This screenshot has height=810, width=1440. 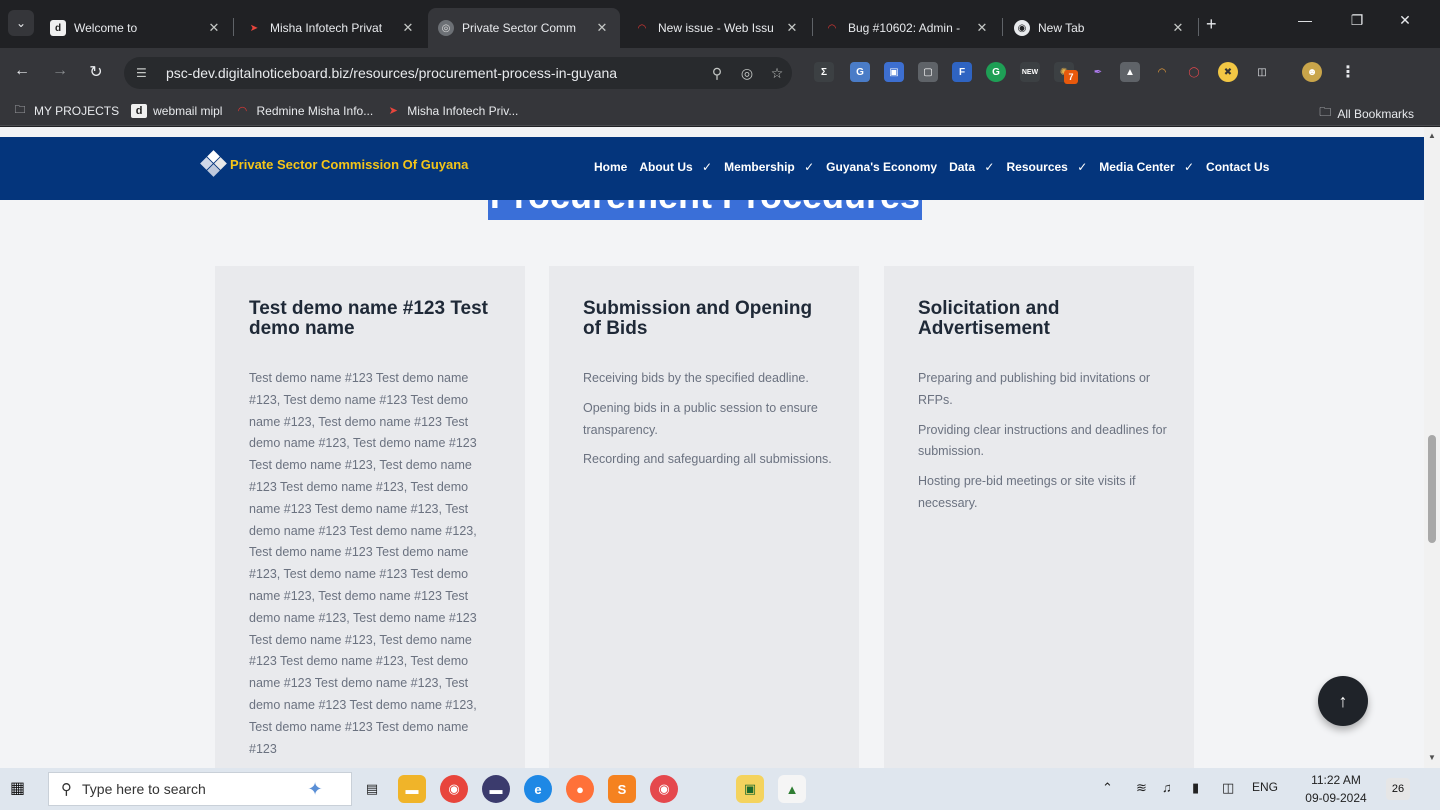 What do you see at coordinates (1432, 757) in the screenshot?
I see `scroll-down-arrow-icon: ▼` at bounding box center [1432, 757].